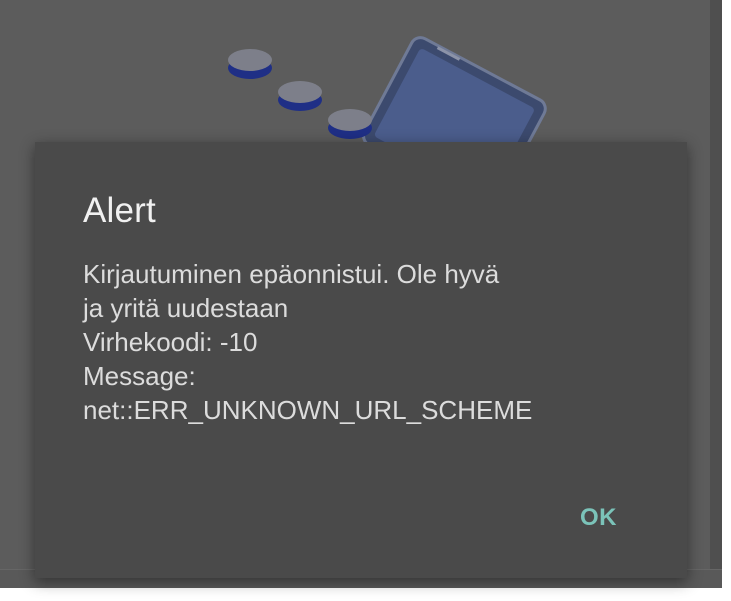  I want to click on error-code-line: Virhekoodi: -10, so click(170, 342).